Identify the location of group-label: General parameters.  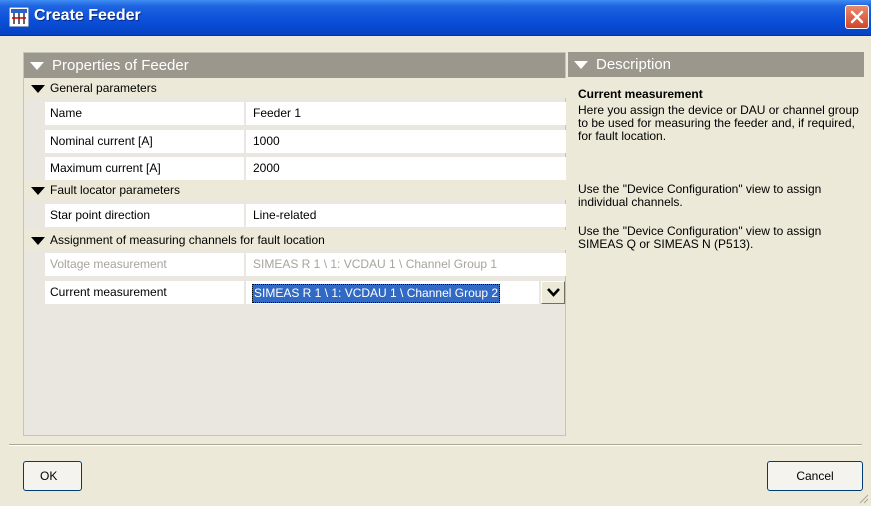
(103, 88).